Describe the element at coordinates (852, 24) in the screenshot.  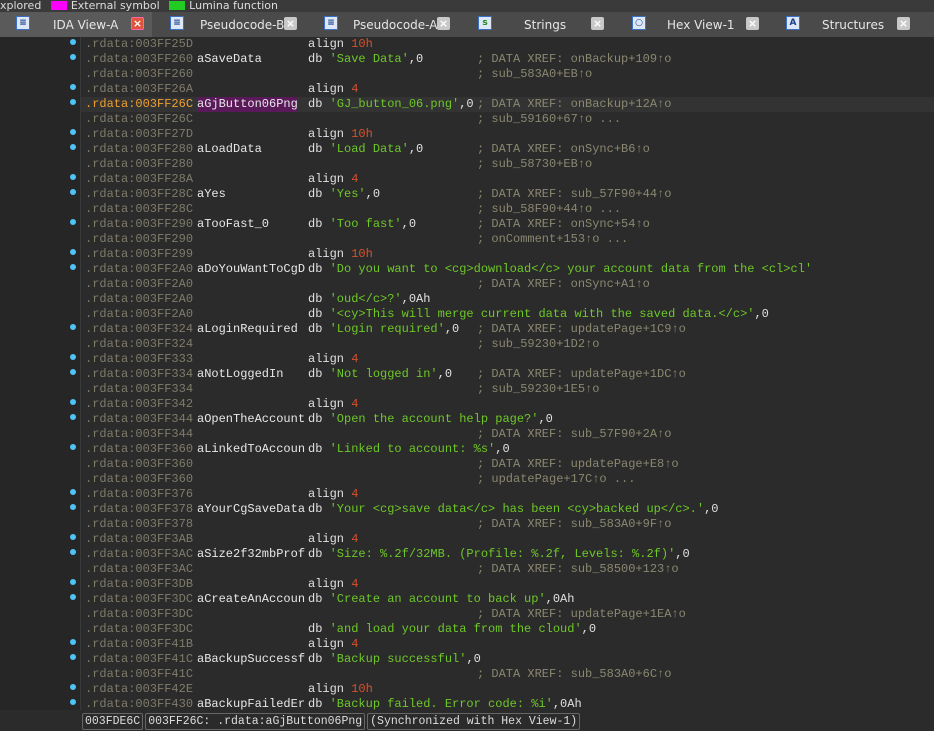
I see `tab-structures: A Structures ×` at that location.